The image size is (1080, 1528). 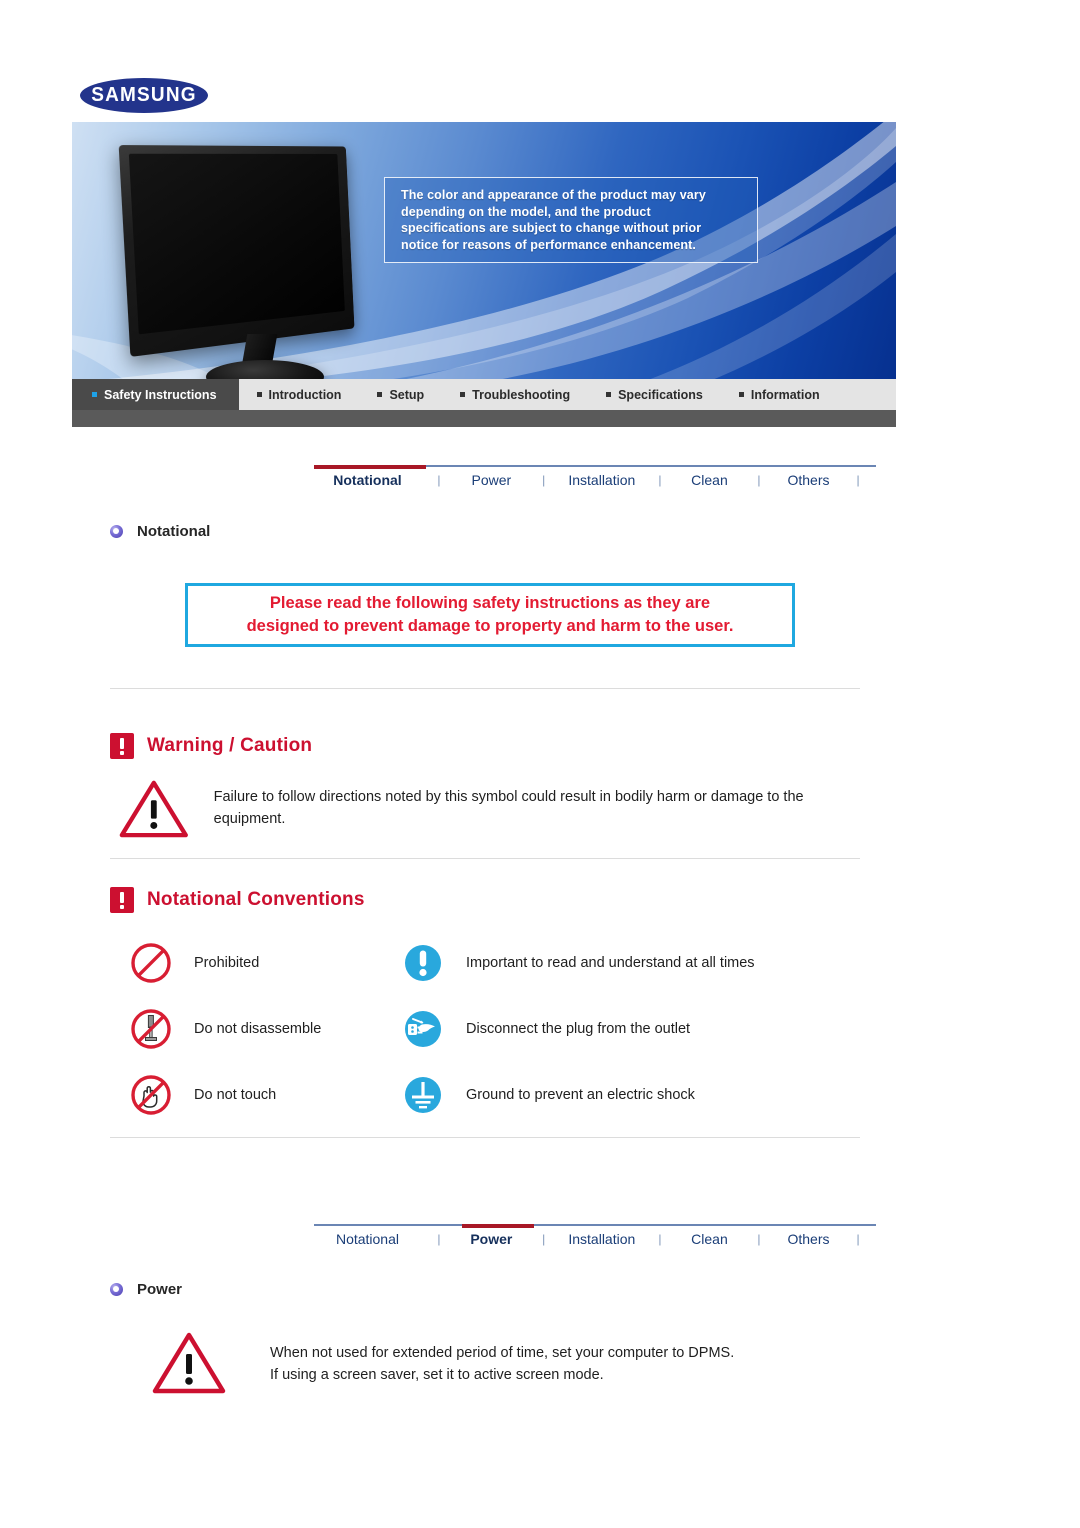 I want to click on ground-icon, so click(x=423, y=1095).